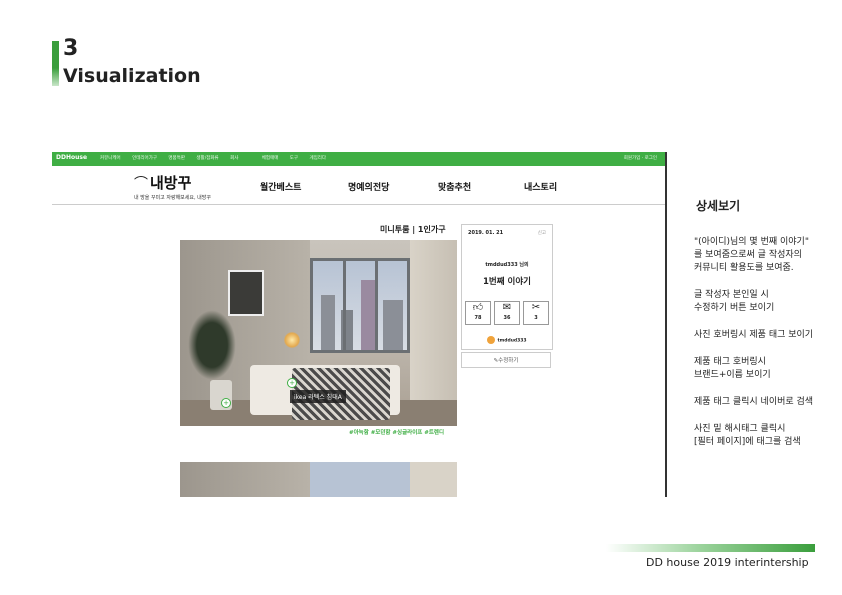 Image resolution: width=842 pixels, height=595 pixels. What do you see at coordinates (172, 198) in the screenshot?
I see `brand-tagline: 내 방을 꾸미고 자랑해보세요, 내방꾸` at bounding box center [172, 198].